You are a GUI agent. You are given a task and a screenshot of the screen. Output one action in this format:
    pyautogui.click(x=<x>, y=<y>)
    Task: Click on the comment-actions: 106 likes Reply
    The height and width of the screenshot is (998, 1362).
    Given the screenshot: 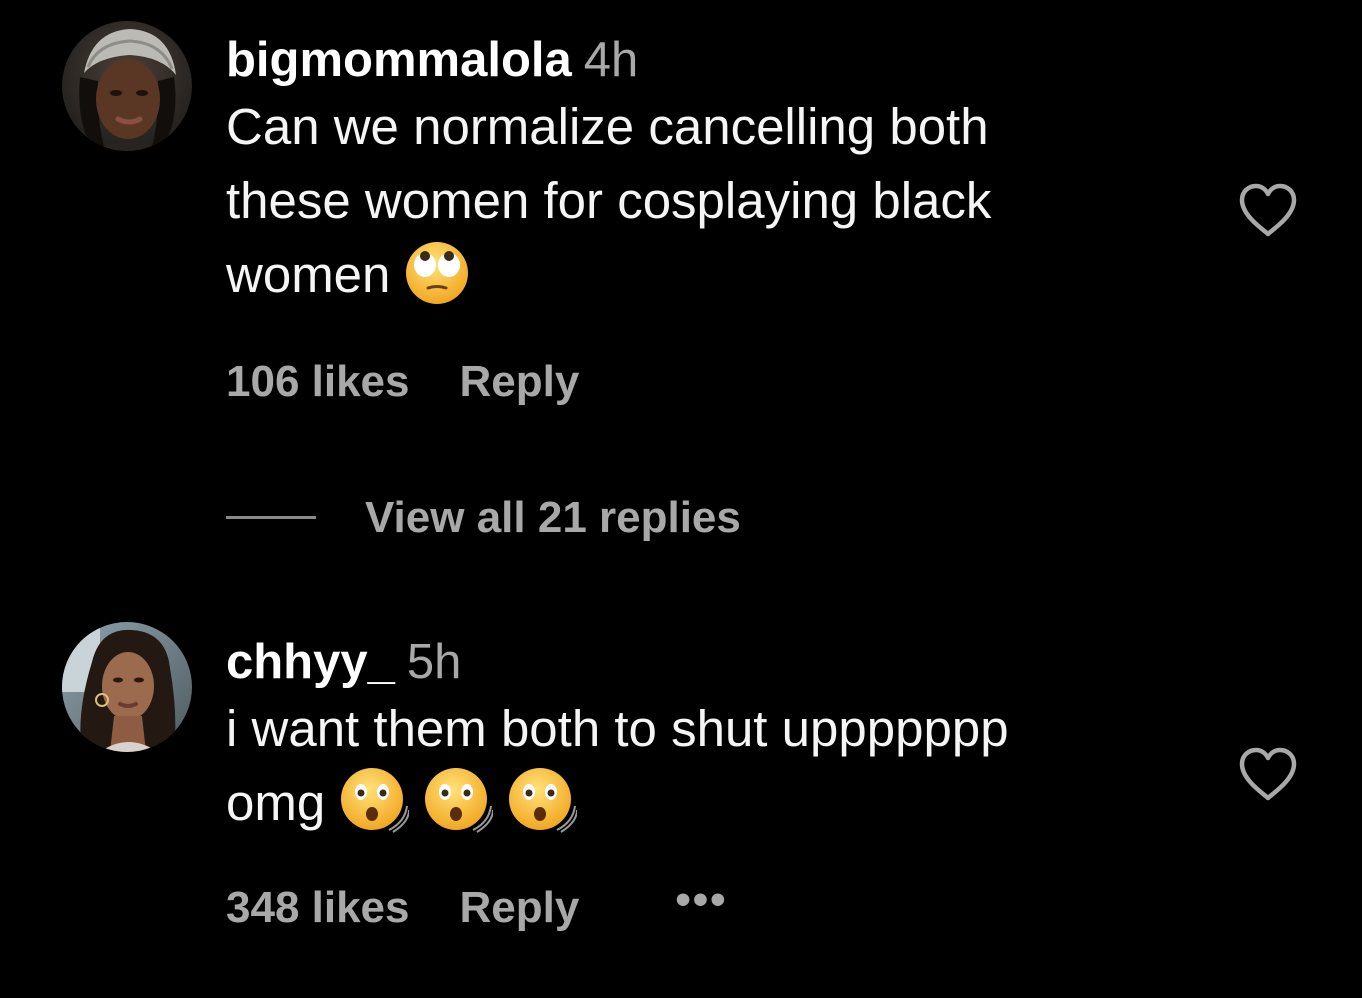 What is the action you would take?
    pyautogui.click(x=402, y=382)
    